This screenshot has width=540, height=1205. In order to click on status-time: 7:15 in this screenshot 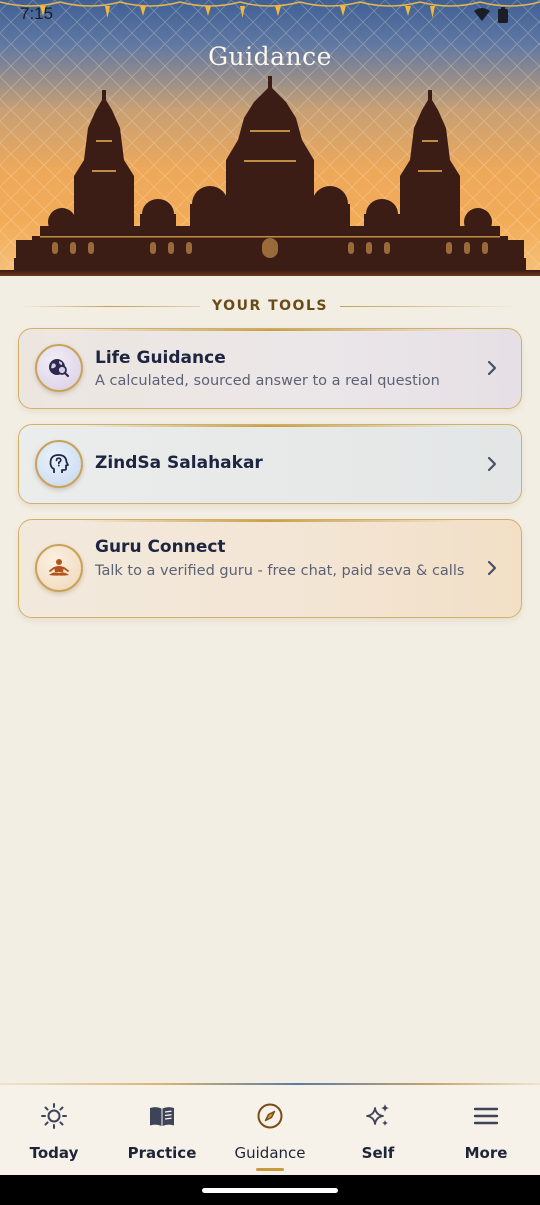, I will do `click(37, 13)`.